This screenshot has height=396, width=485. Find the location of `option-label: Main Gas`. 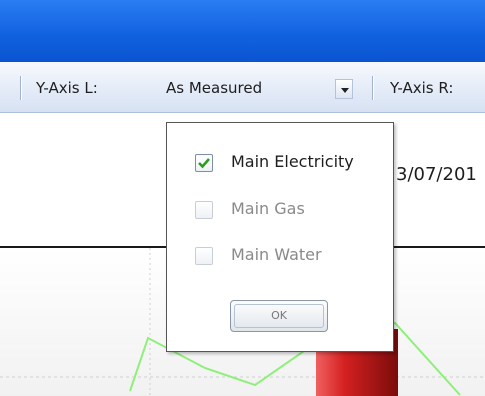

option-label: Main Gas is located at coordinates (268, 208).